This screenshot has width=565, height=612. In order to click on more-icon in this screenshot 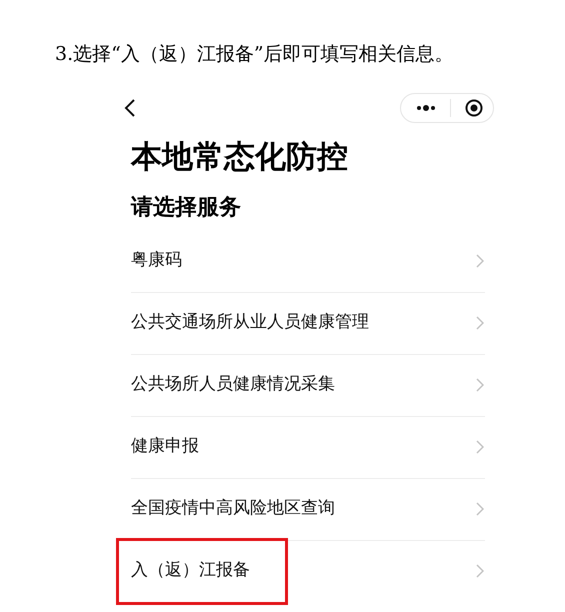, I will do `click(426, 107)`.